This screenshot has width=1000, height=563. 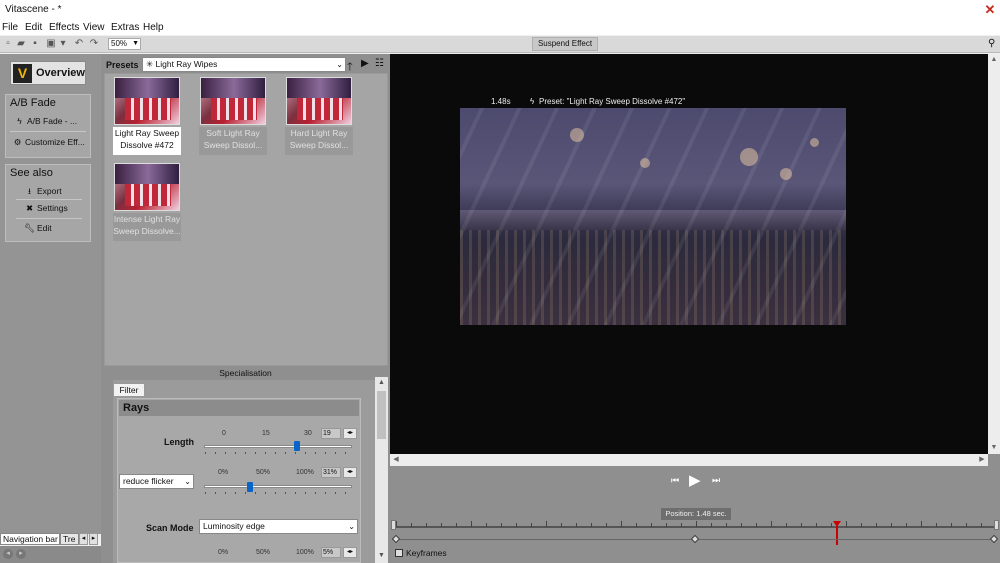 I want to click on undo-icon: ↶, so click(x=79, y=44).